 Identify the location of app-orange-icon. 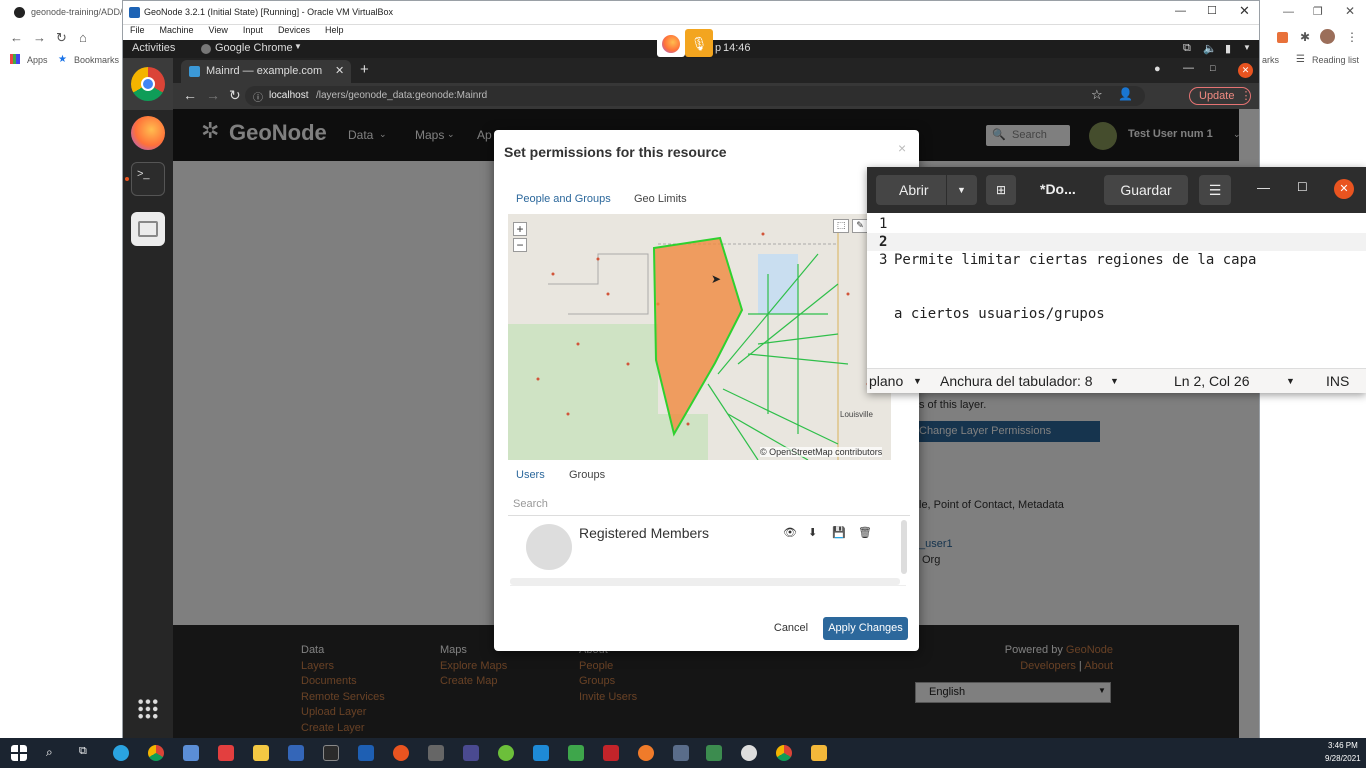
(646, 753).